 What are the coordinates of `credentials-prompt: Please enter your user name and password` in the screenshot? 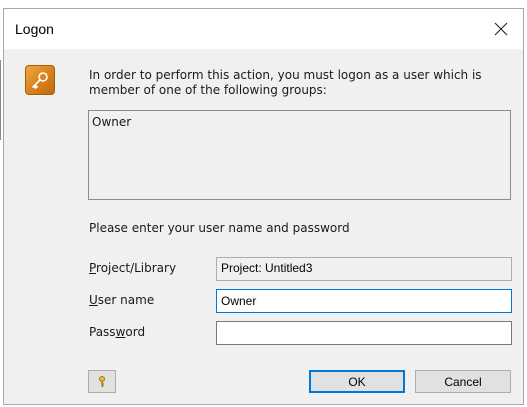 It's located at (219, 228).